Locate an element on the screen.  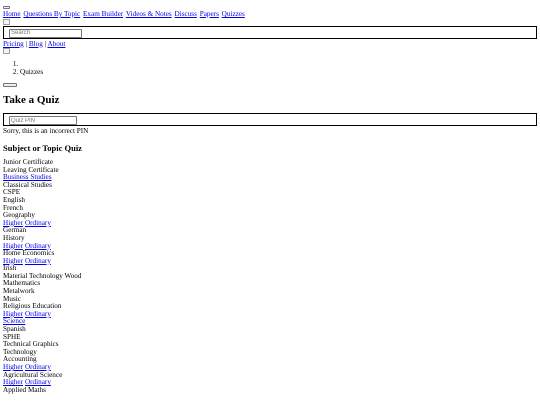
list-item: Business Studies is located at coordinates (270, 177).